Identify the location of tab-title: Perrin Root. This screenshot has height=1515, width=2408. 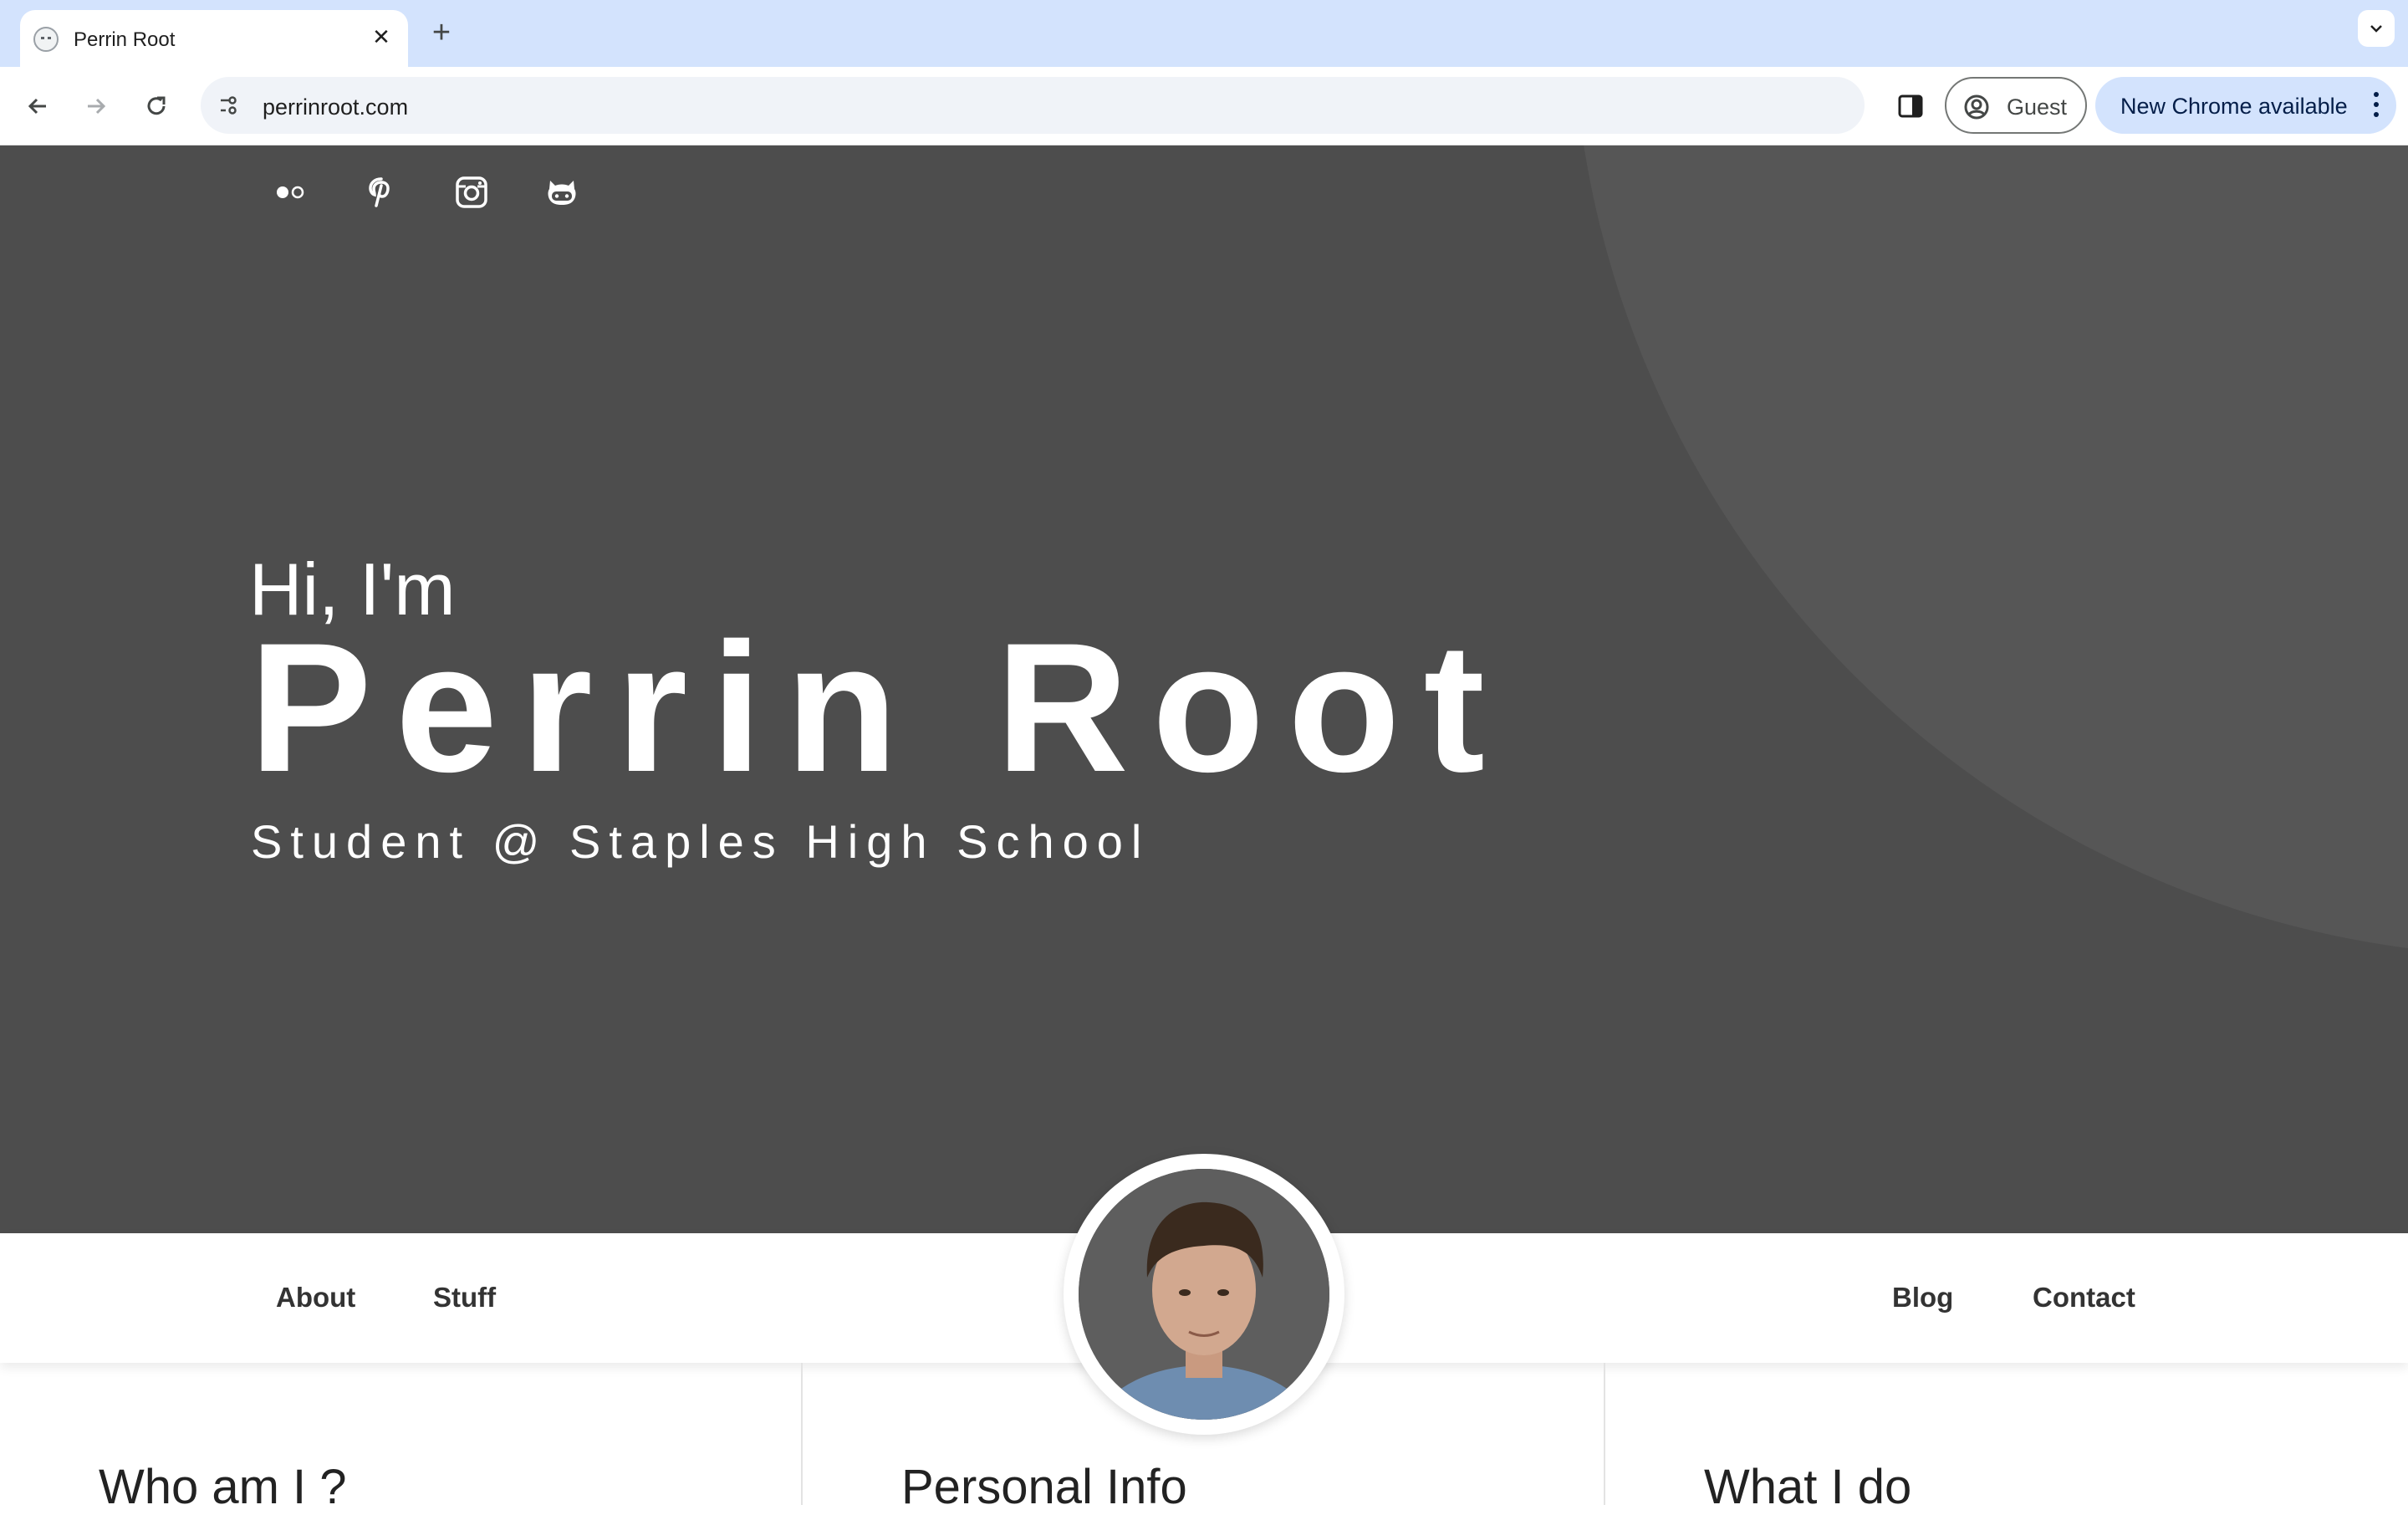
(125, 39).